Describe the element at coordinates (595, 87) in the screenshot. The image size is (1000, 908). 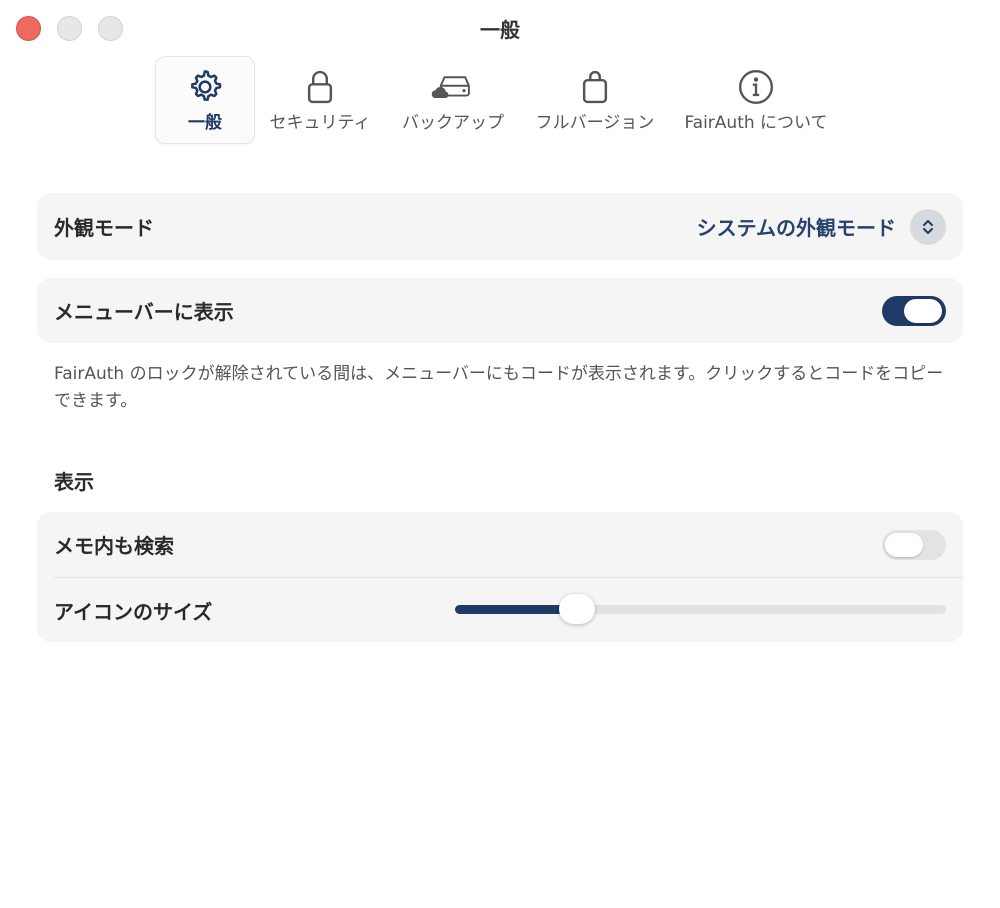
I see `shopping-bag-icon` at that location.